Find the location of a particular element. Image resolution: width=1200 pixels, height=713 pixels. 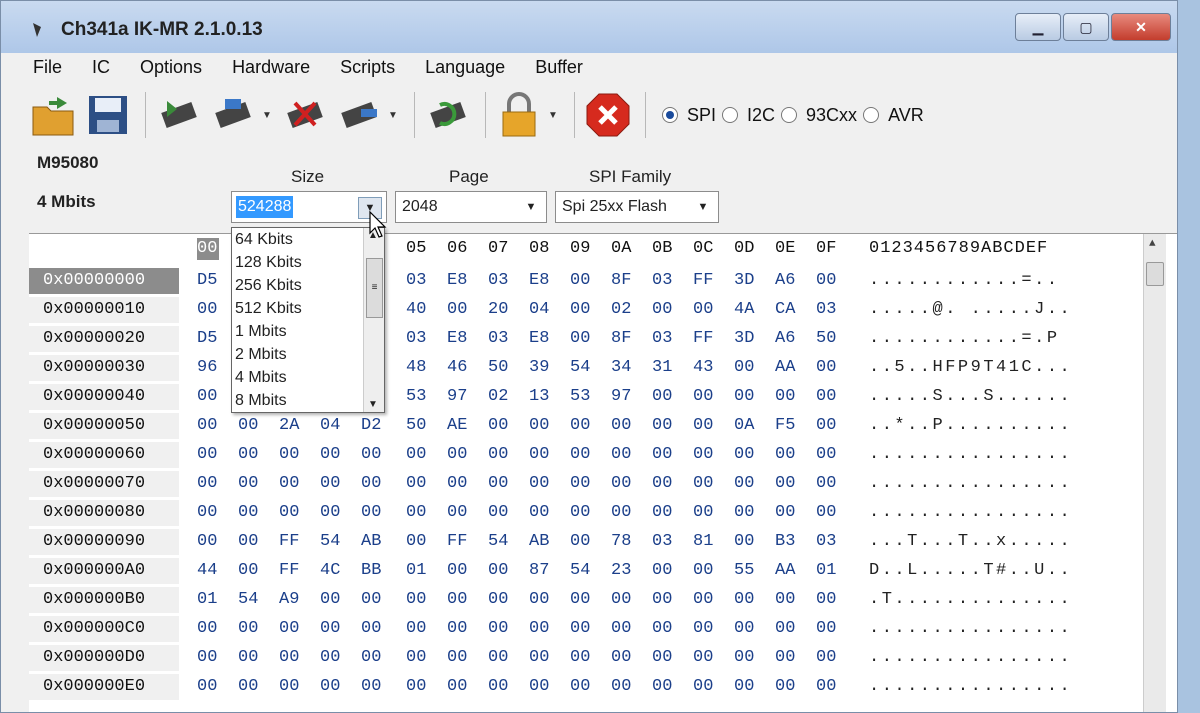

hex-cell: 02 is located at coordinates (621, 309).